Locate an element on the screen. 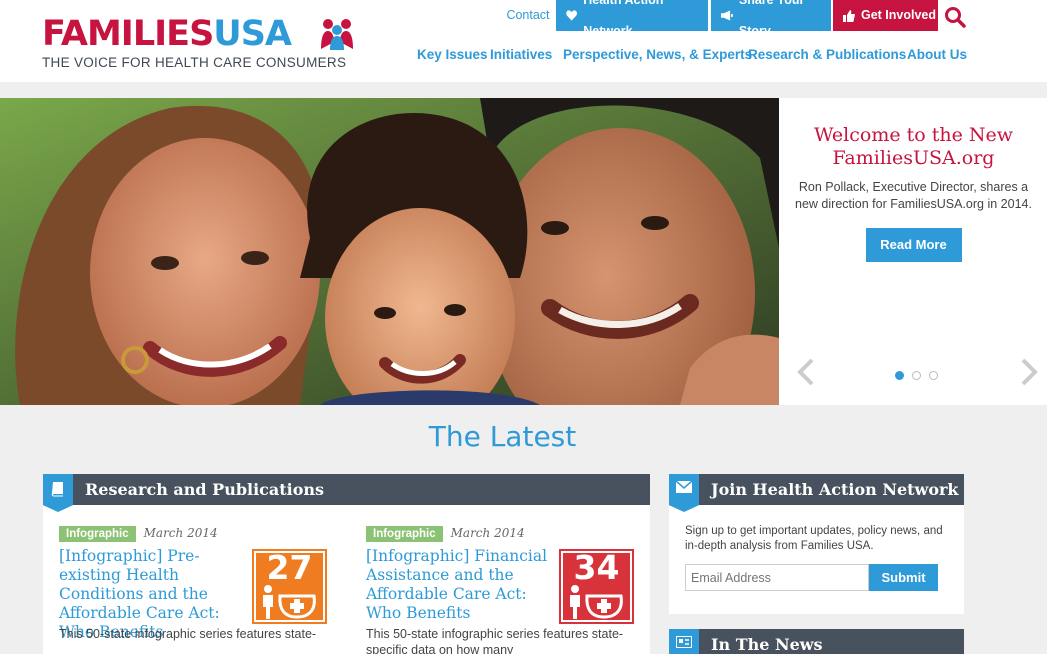 This screenshot has width=1047, height=654. newspaper-ribbon is located at coordinates (684, 641).